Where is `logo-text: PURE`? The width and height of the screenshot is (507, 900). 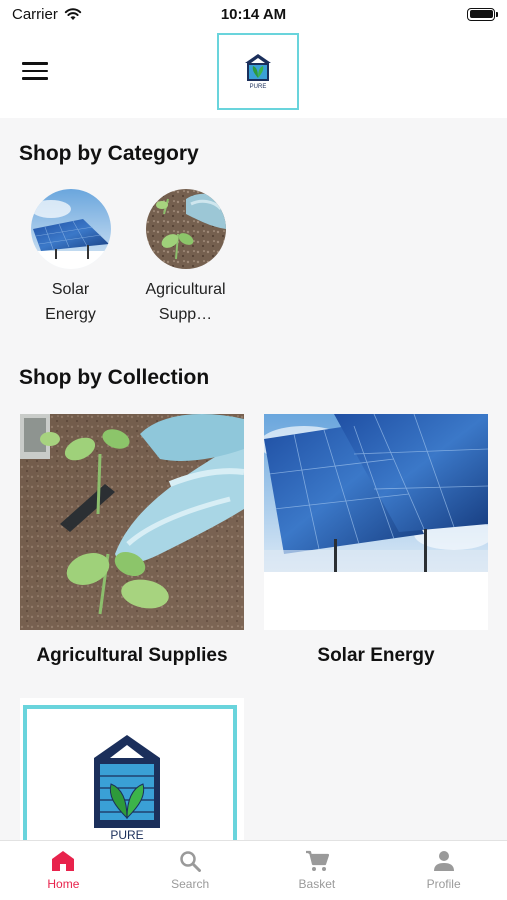
logo-text: PURE is located at coordinates (258, 87).